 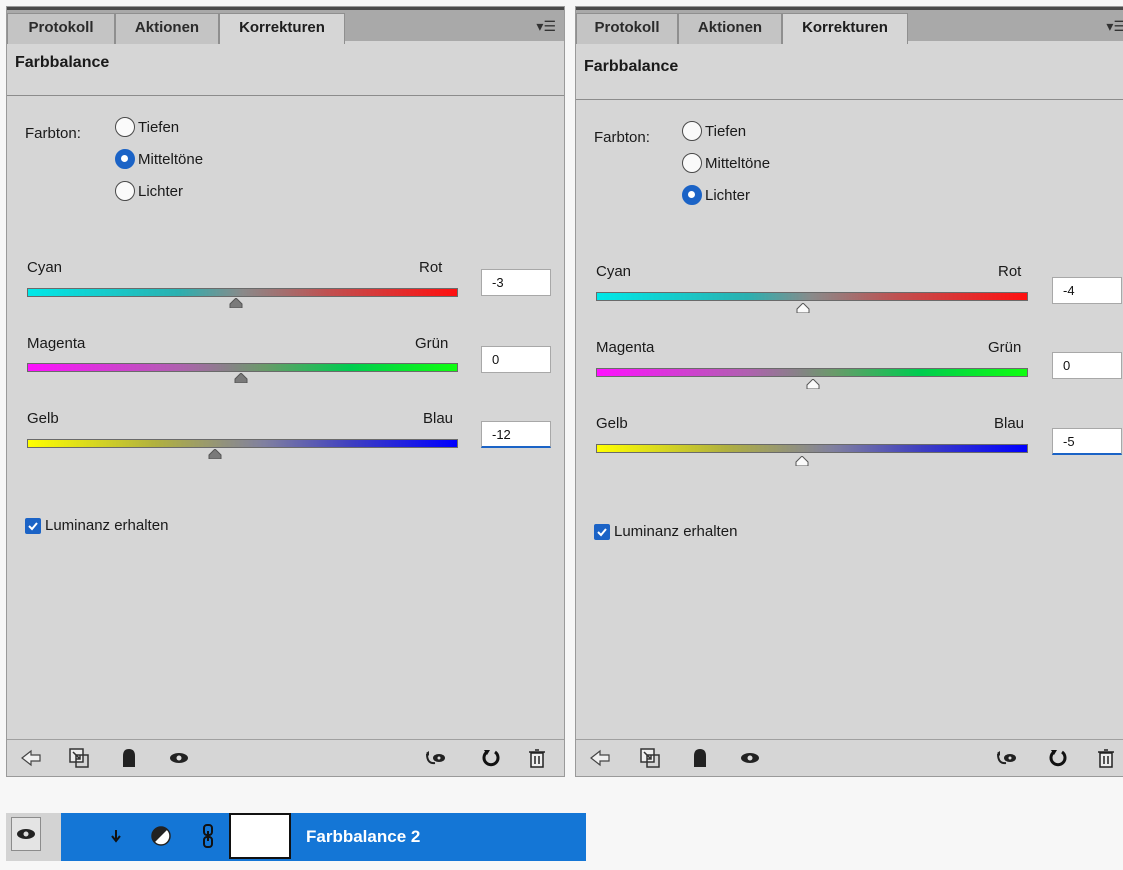 What do you see at coordinates (363, 837) in the screenshot?
I see `layer-name: Farbbalance 2` at bounding box center [363, 837].